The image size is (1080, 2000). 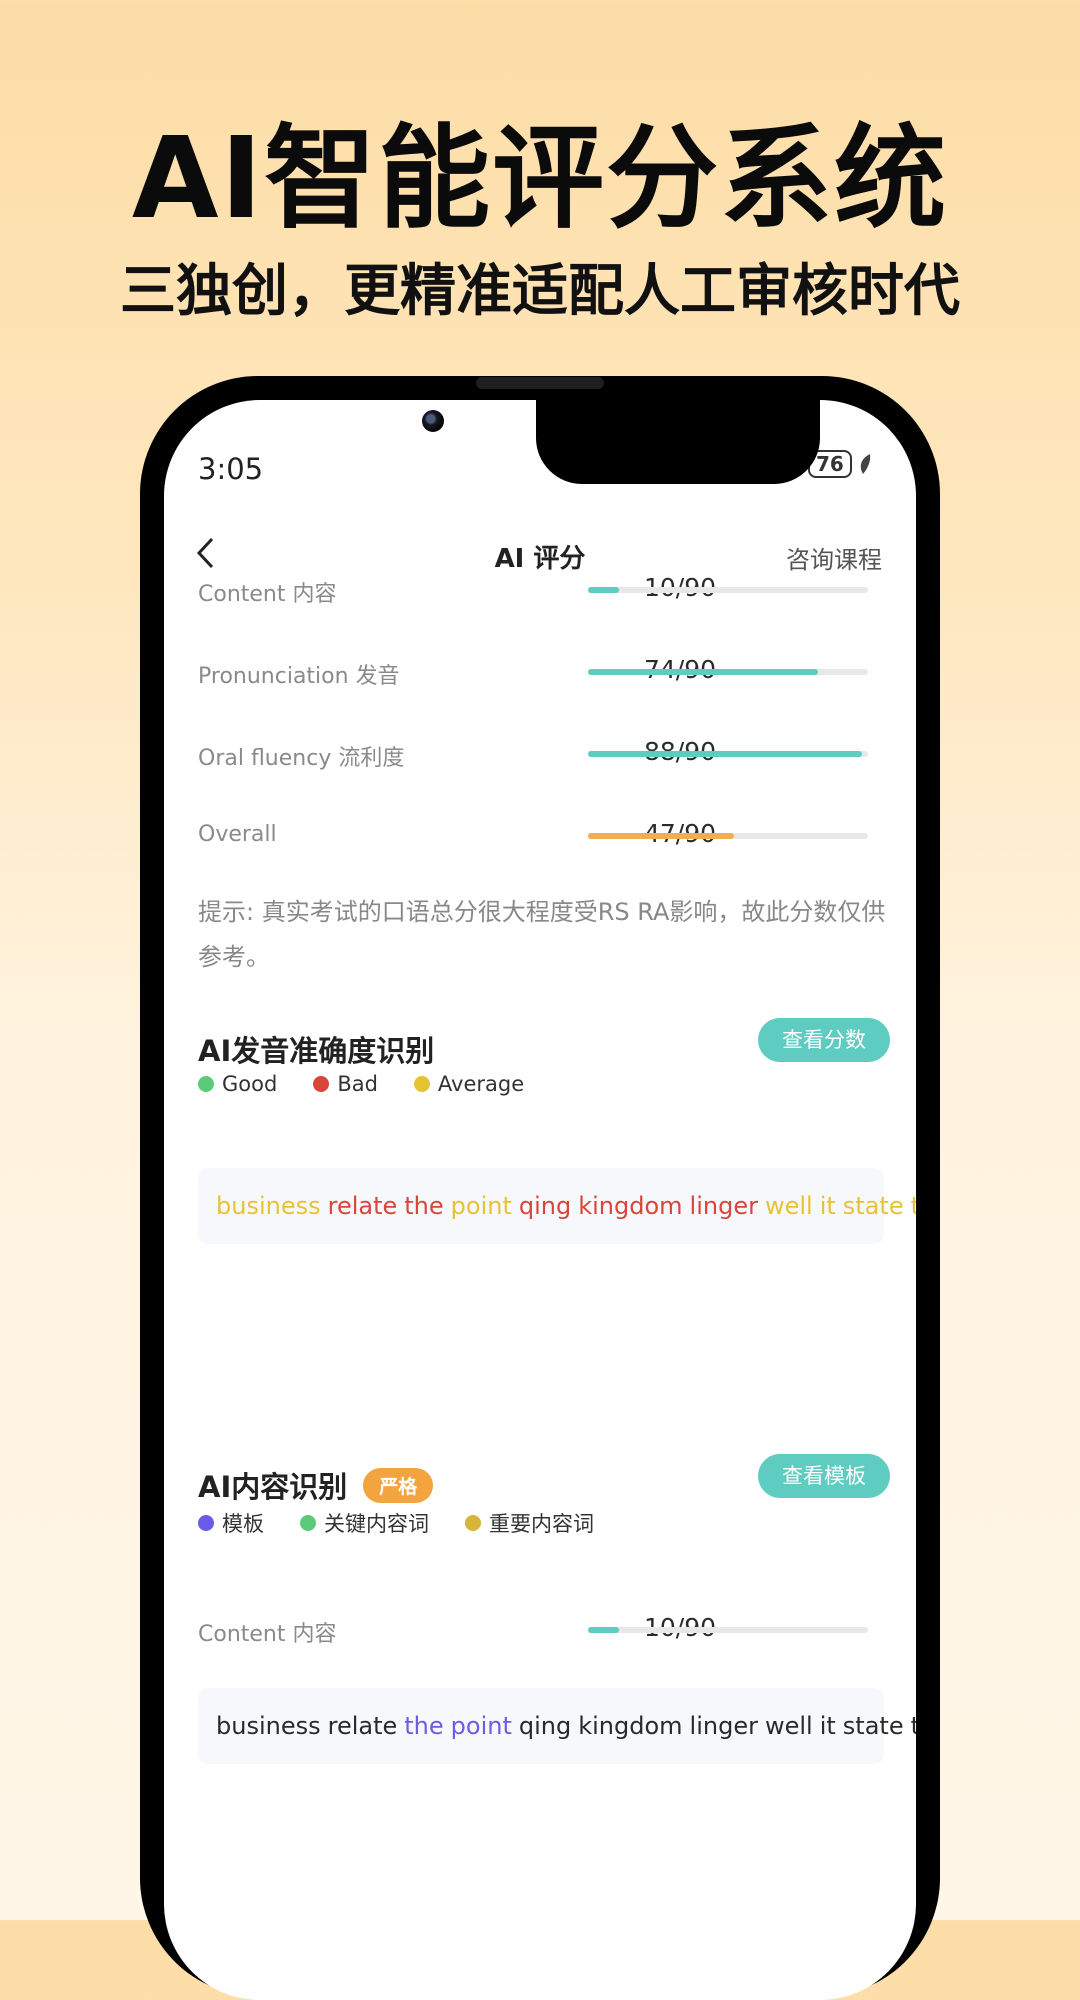 What do you see at coordinates (301, 758) in the screenshot?
I see `score-label: Oral fluency 流利度` at bounding box center [301, 758].